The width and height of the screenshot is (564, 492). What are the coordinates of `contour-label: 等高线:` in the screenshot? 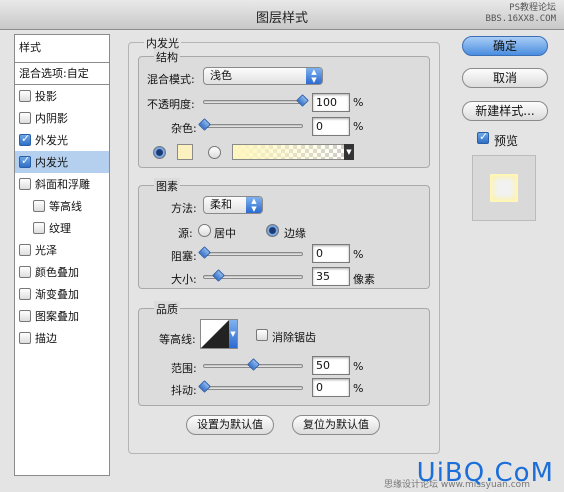 It's located at (177, 339).